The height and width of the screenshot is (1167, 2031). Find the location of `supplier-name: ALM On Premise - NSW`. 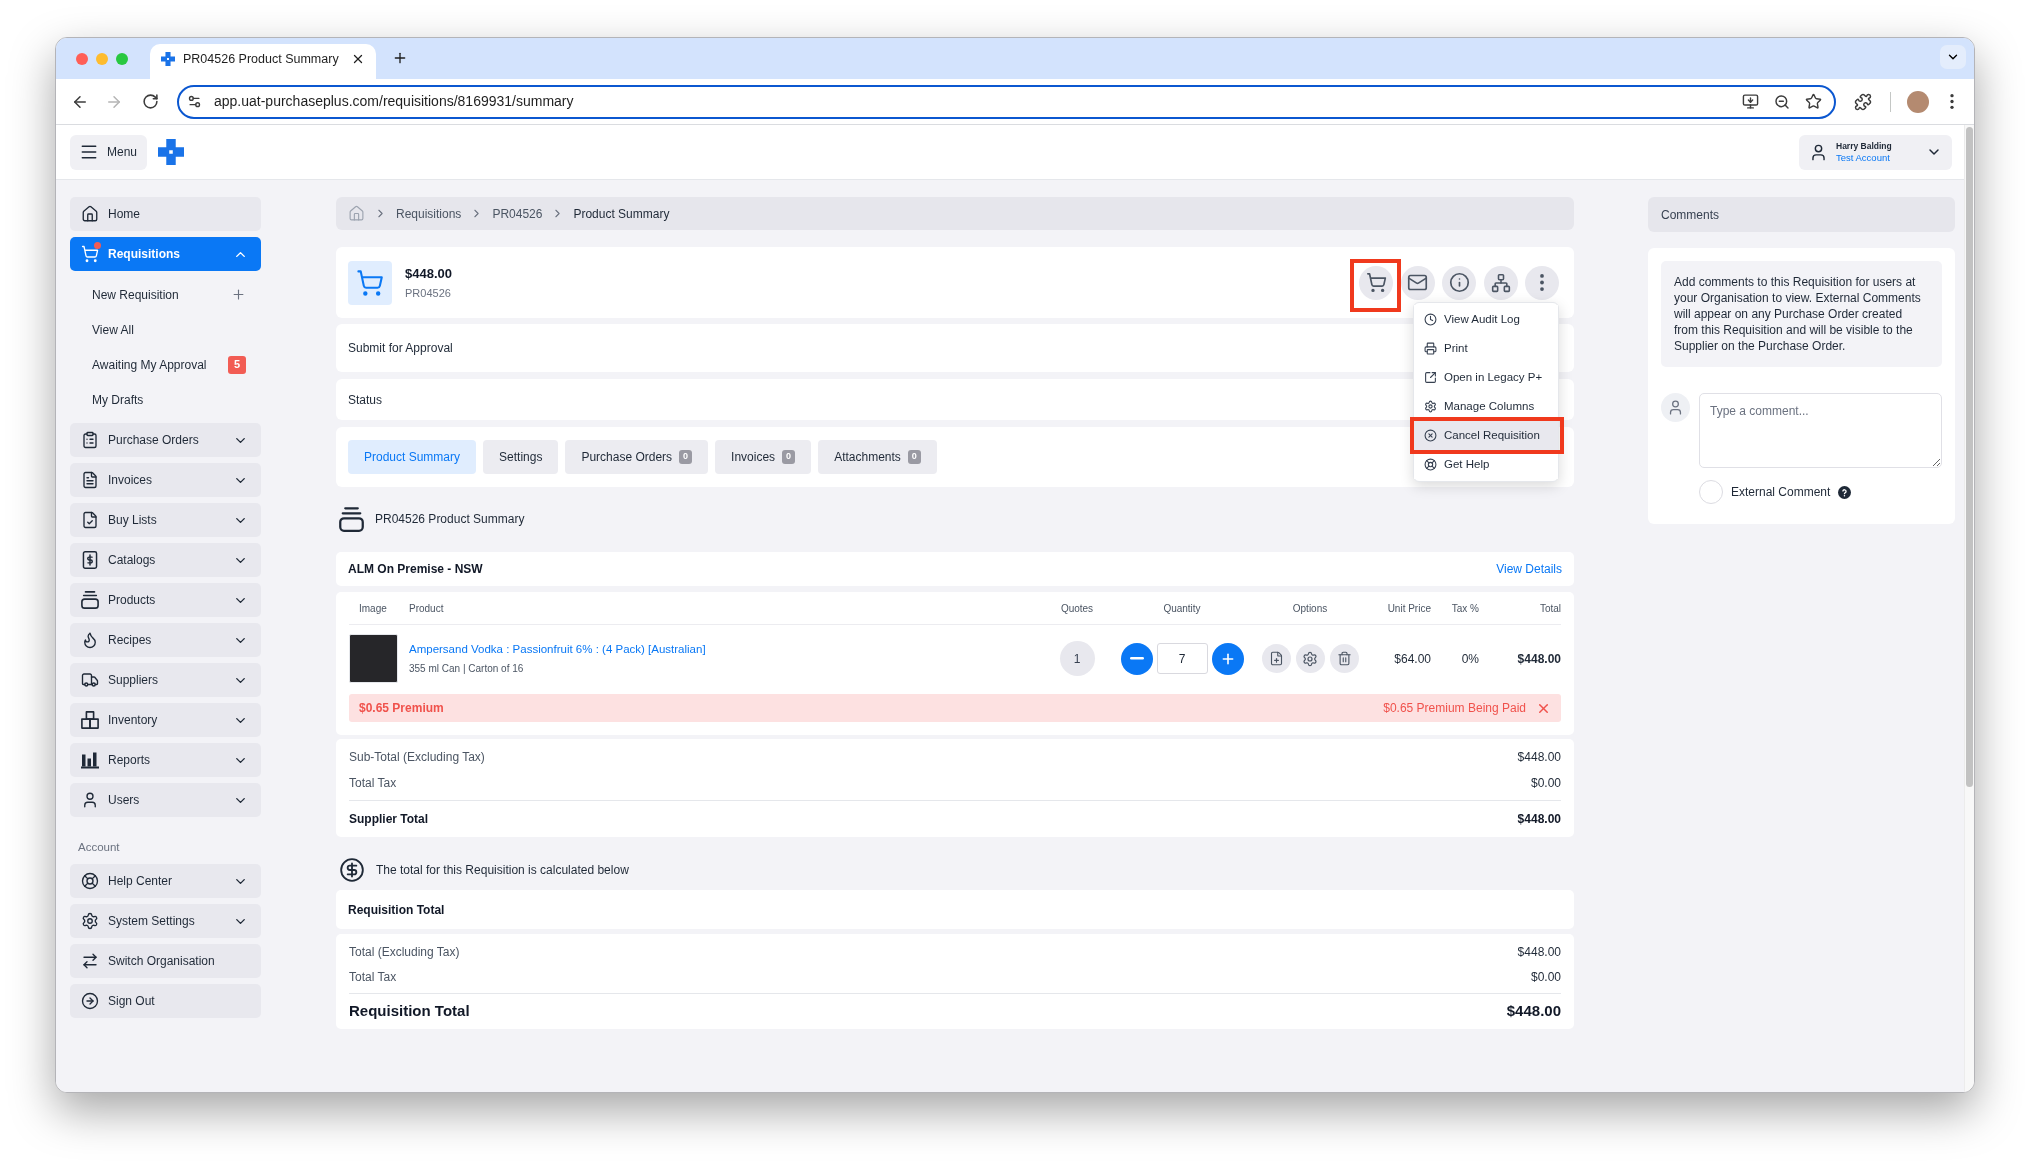

supplier-name: ALM On Premise - NSW is located at coordinates (415, 569).